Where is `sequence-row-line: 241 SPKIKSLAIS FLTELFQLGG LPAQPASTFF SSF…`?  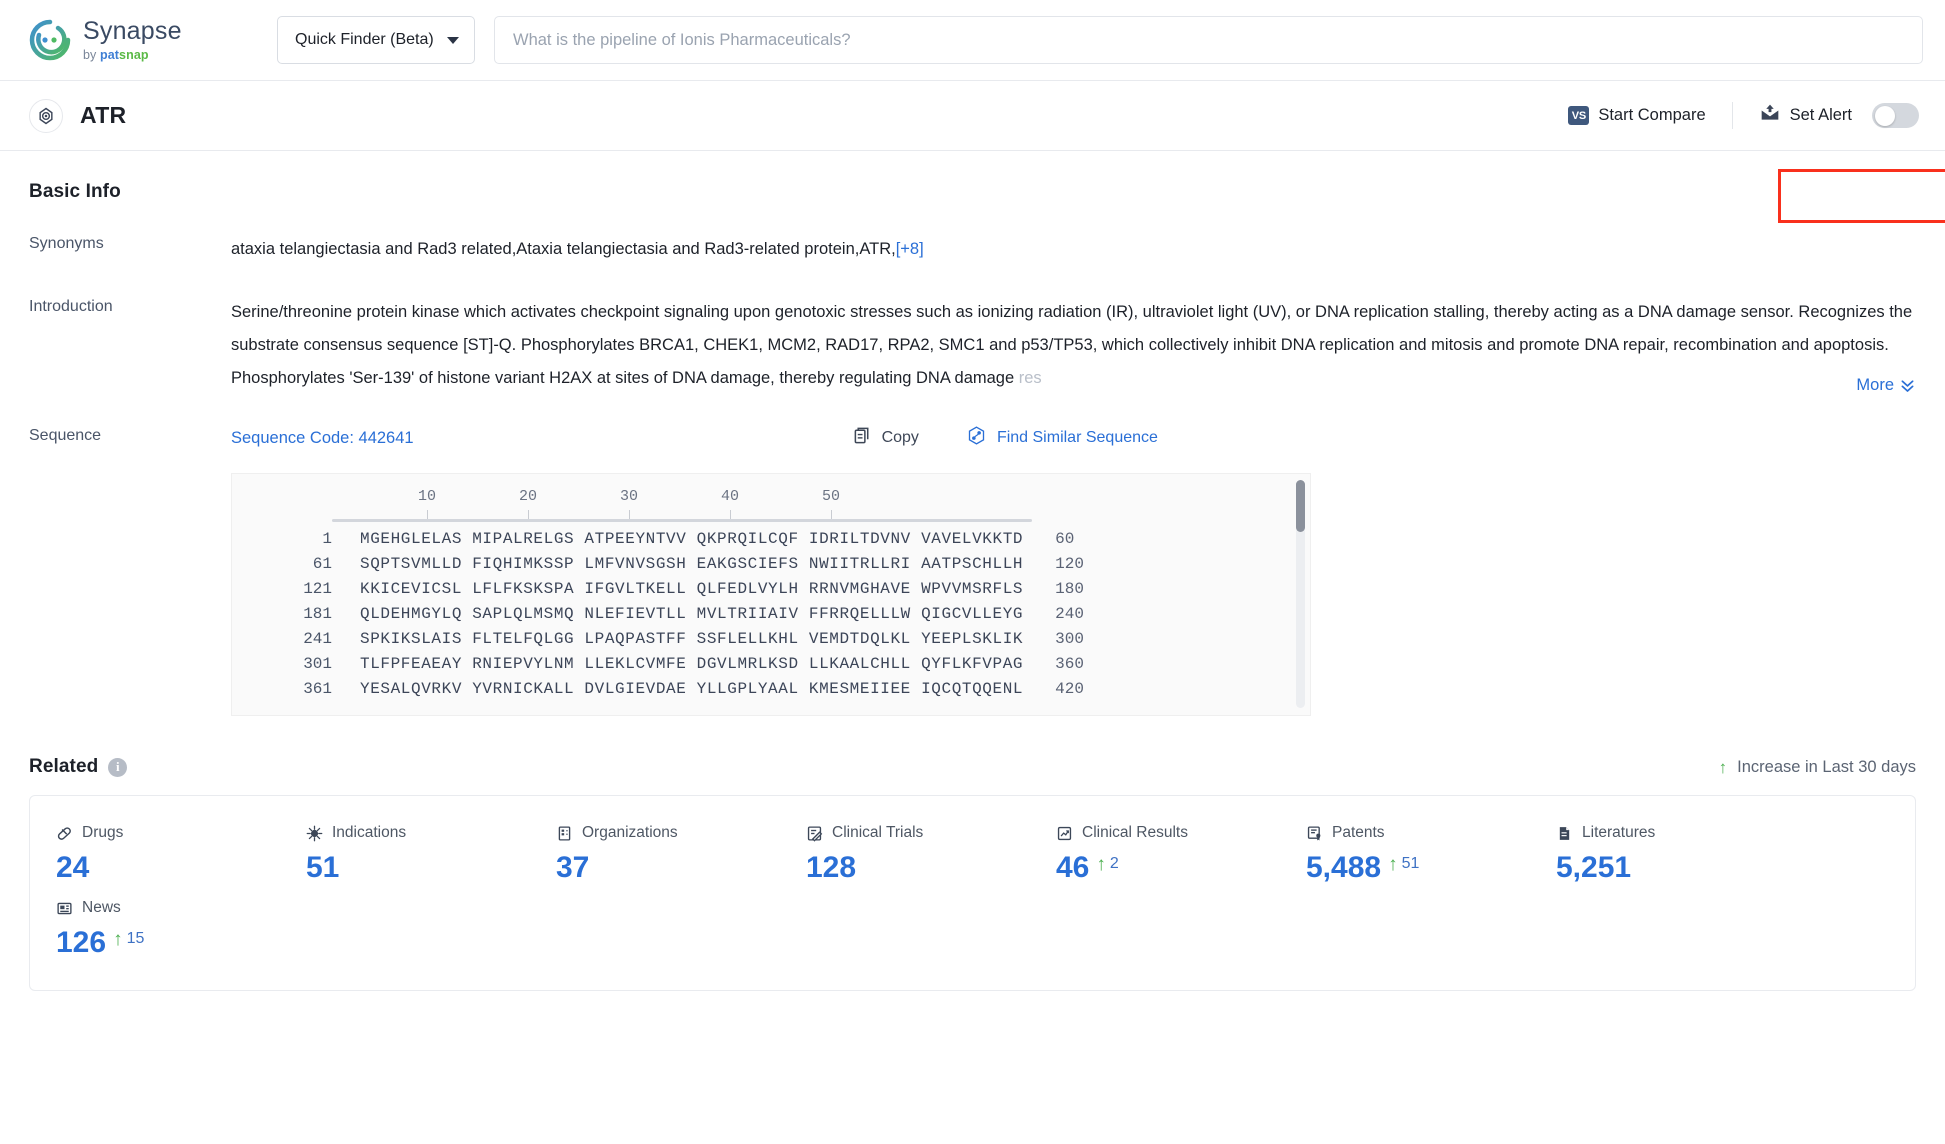
sequence-row-line: 241 SPKIKSLAIS FLTELFQLGG LPAQPASTFF SSF… is located at coordinates (771, 642).